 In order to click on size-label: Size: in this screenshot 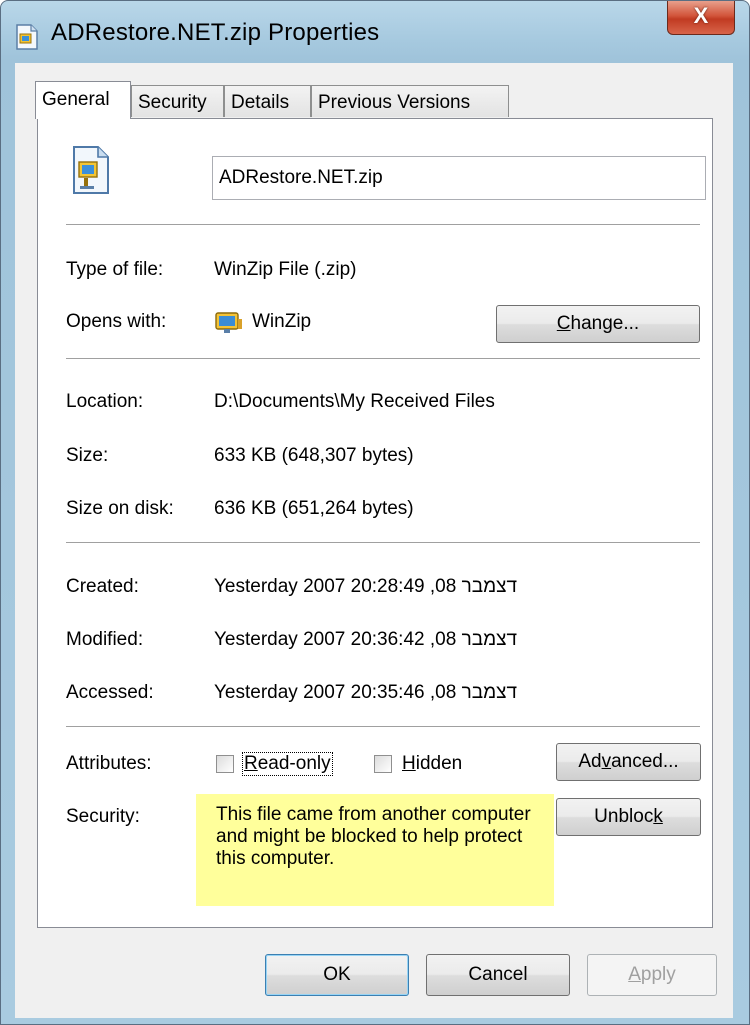, I will do `click(87, 455)`.